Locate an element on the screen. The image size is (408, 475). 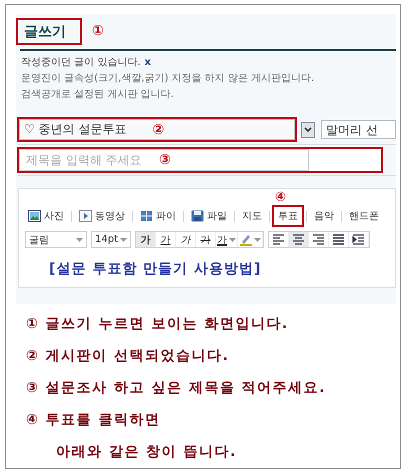
instruction-text: ② 게시판이 선택되었습니다. is located at coordinates (128, 356).